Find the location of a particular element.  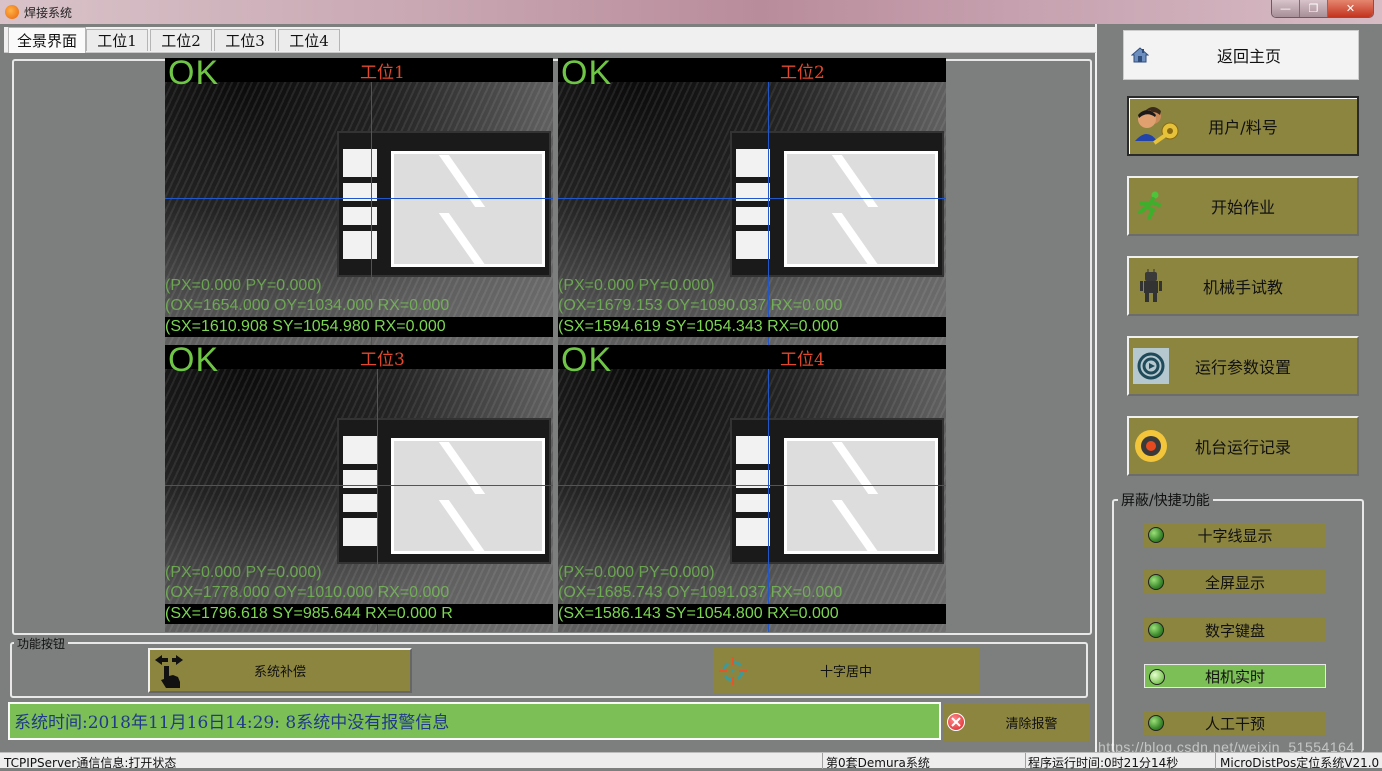

close-button: ✕ is located at coordinates (1350, 8).